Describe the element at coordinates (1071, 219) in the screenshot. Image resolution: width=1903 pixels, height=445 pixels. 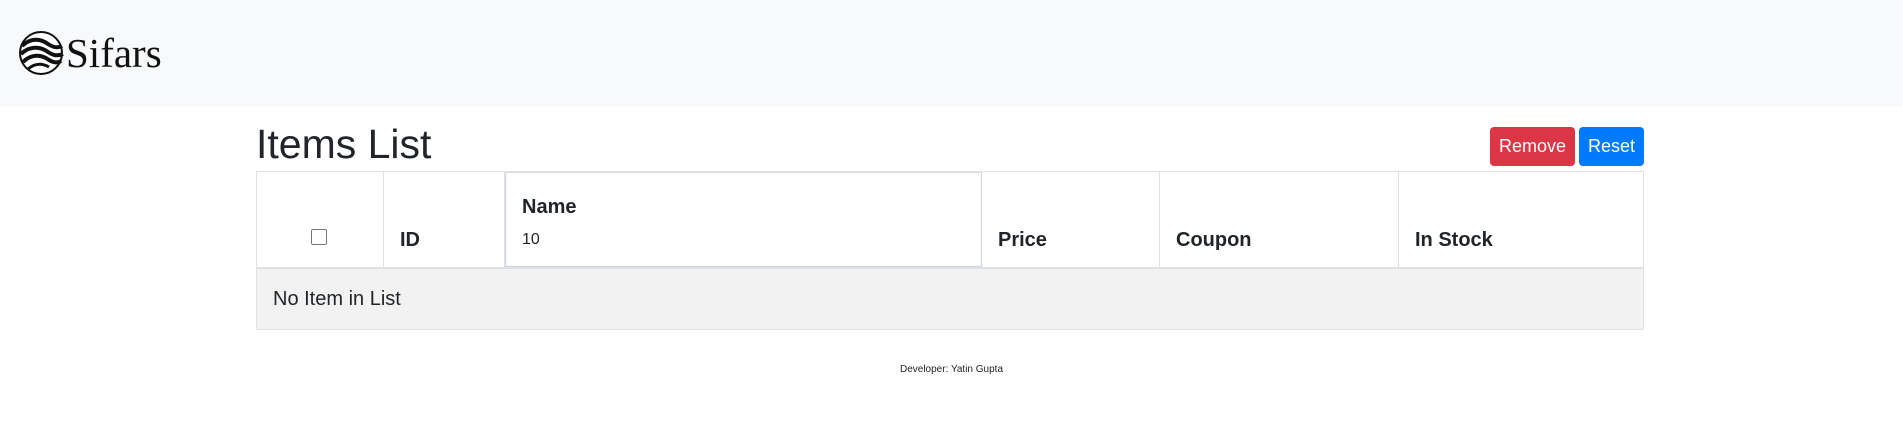
I see `column-price: Price` at that location.